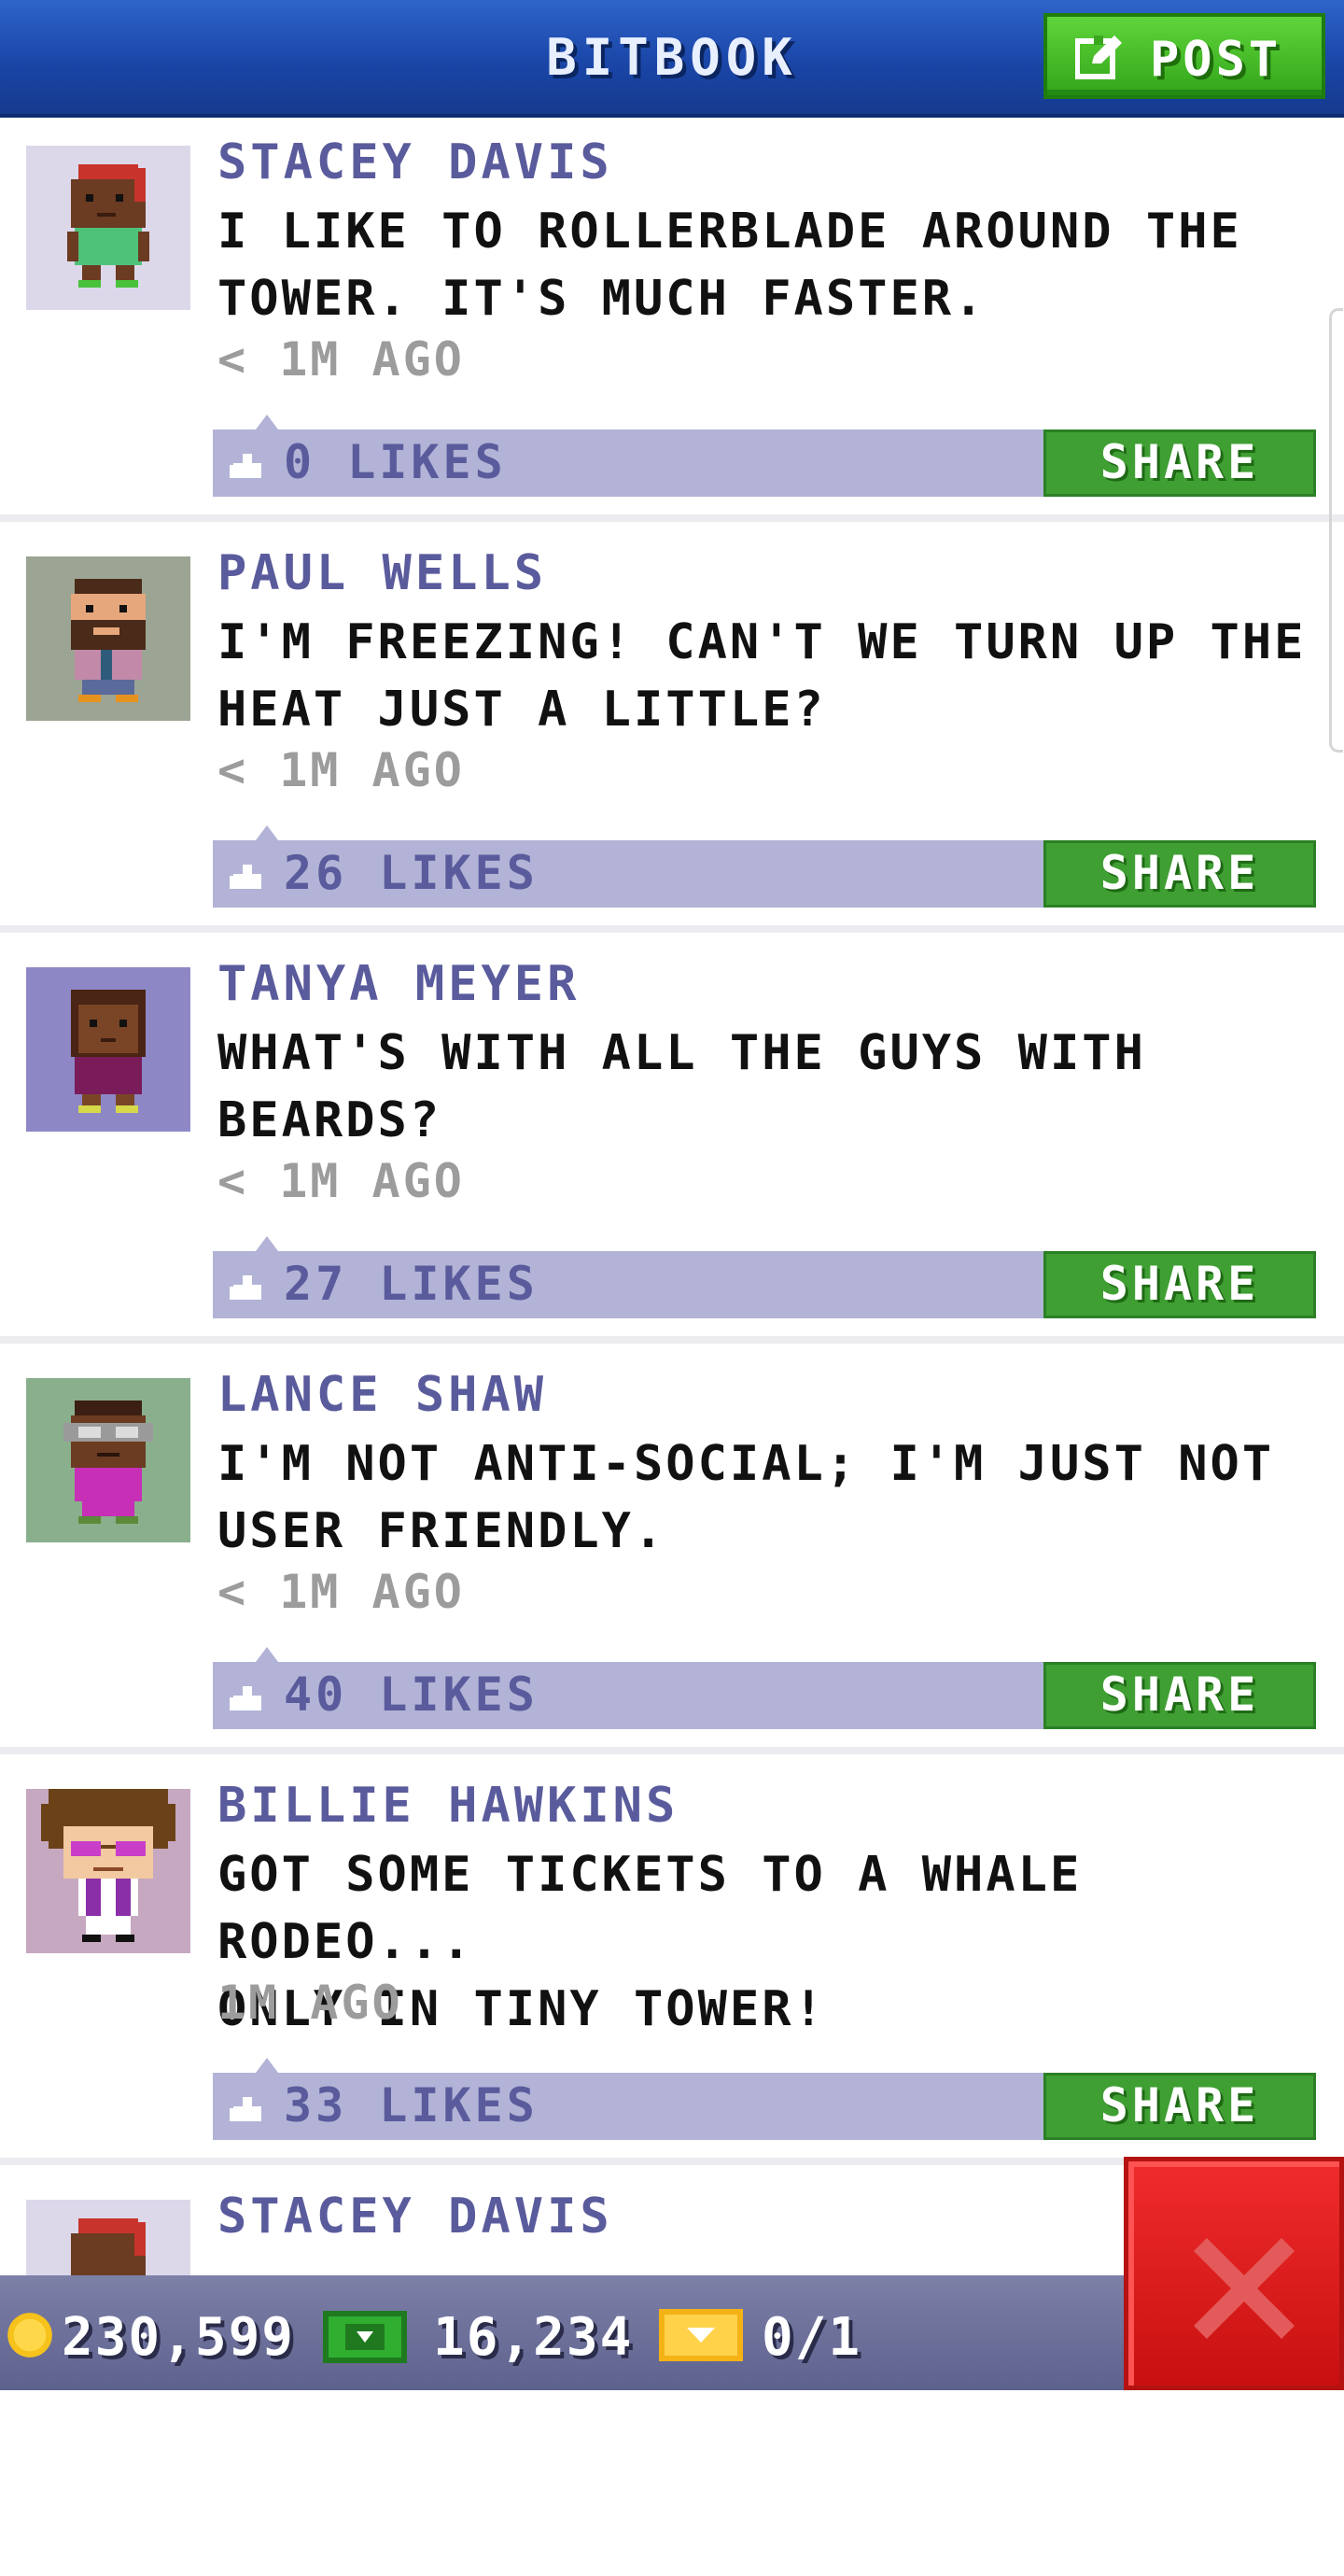 The image size is (1344, 2576). What do you see at coordinates (1244, 2288) in the screenshot?
I see `close-icon` at bounding box center [1244, 2288].